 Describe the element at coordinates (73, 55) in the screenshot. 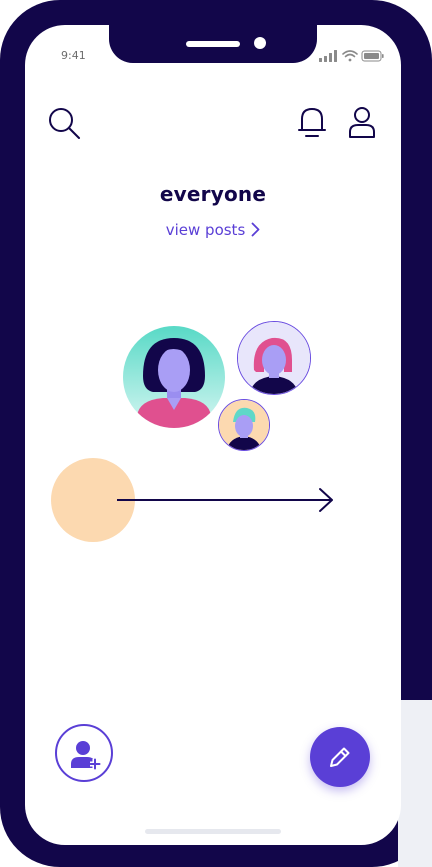

I see `status-time: 9:41` at that location.